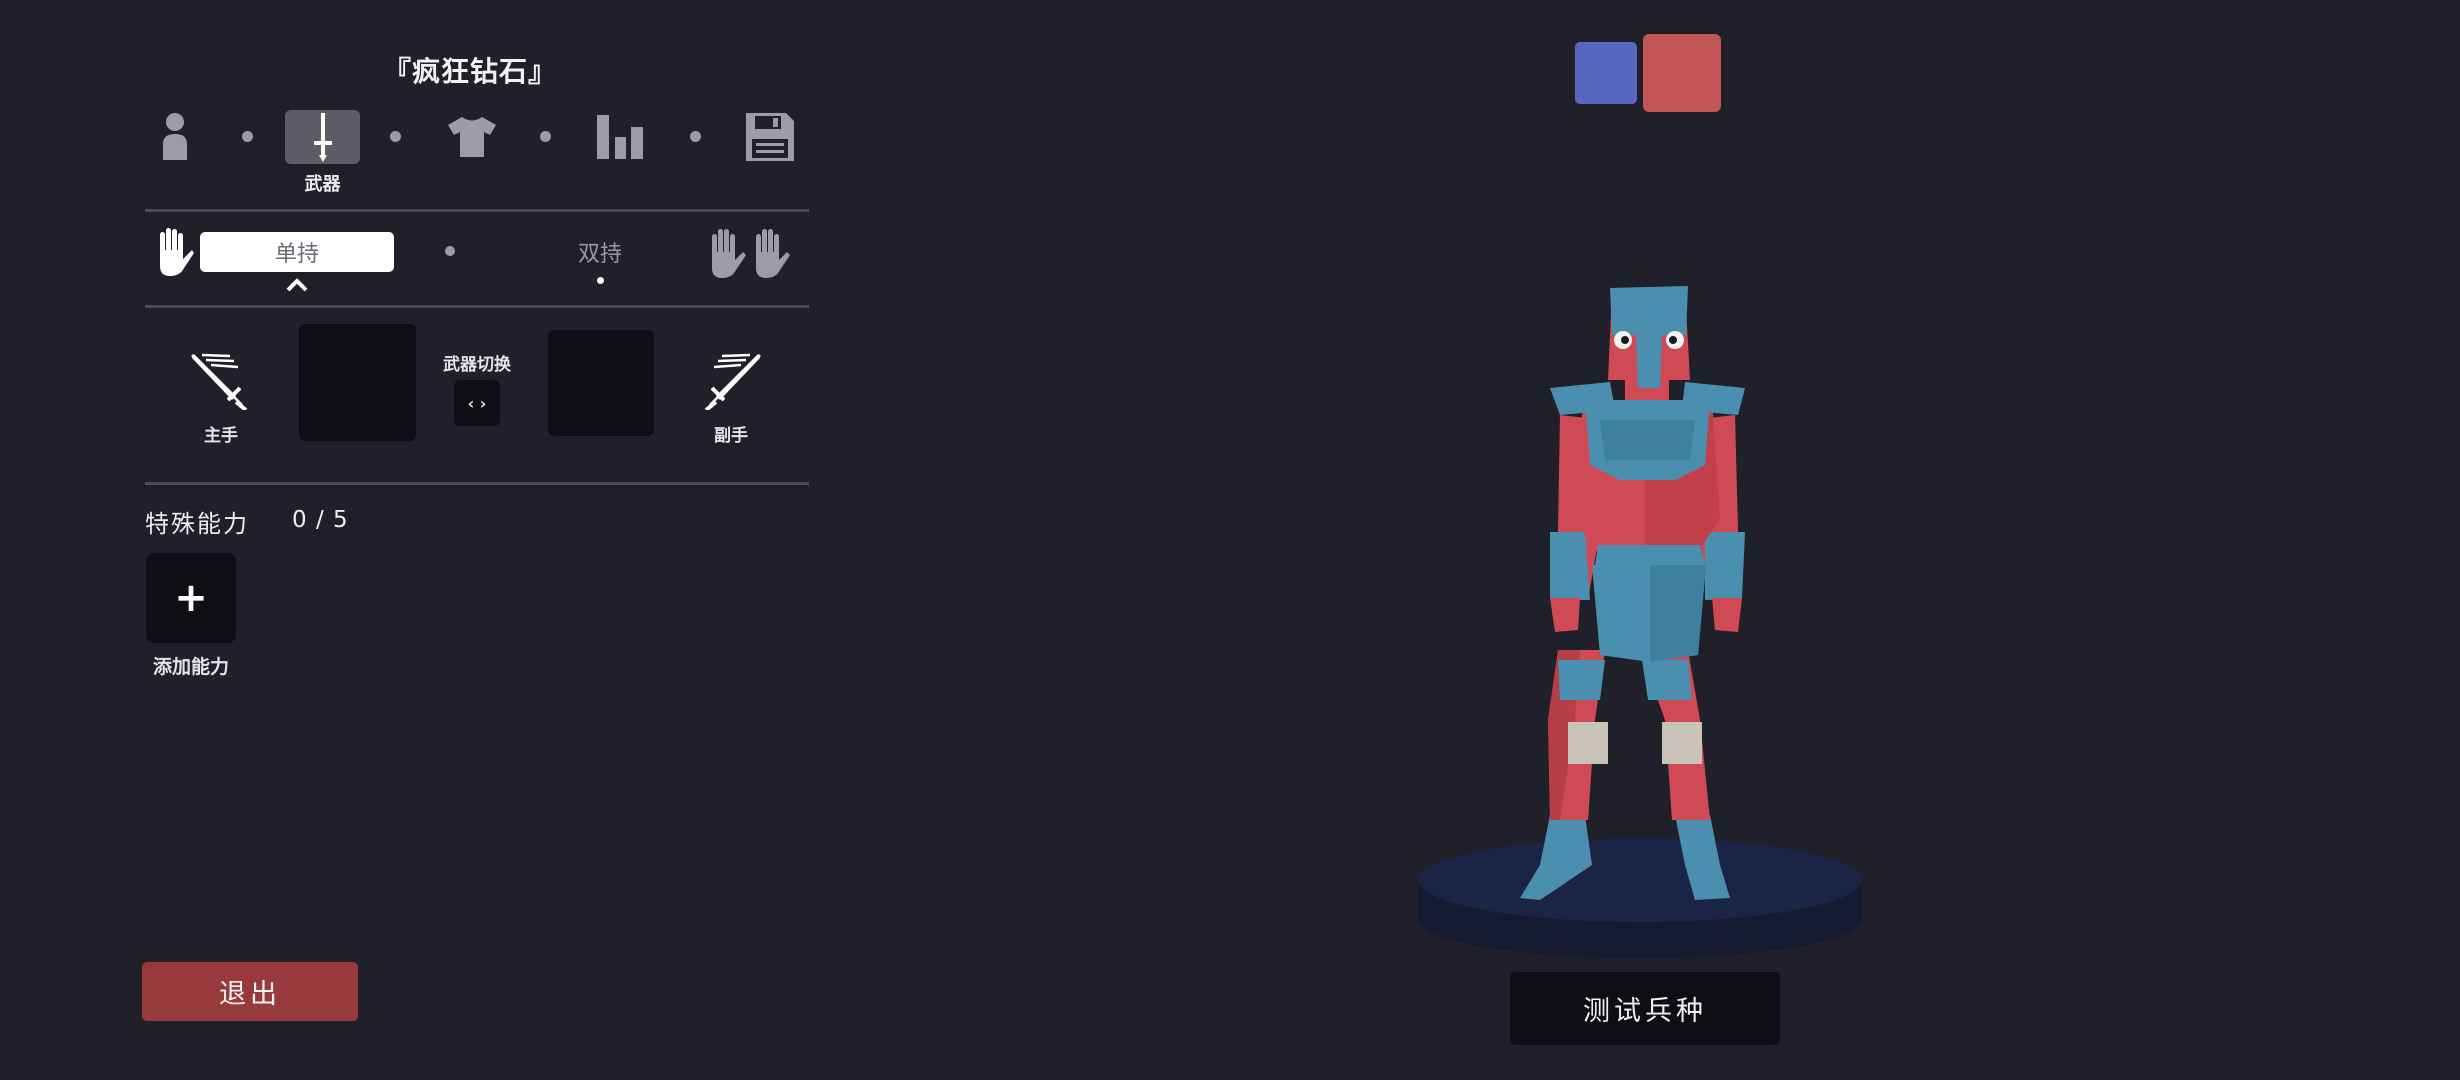 The image size is (2460, 1080). Describe the element at coordinates (1640, 898) in the screenshot. I see `pedestal` at that location.